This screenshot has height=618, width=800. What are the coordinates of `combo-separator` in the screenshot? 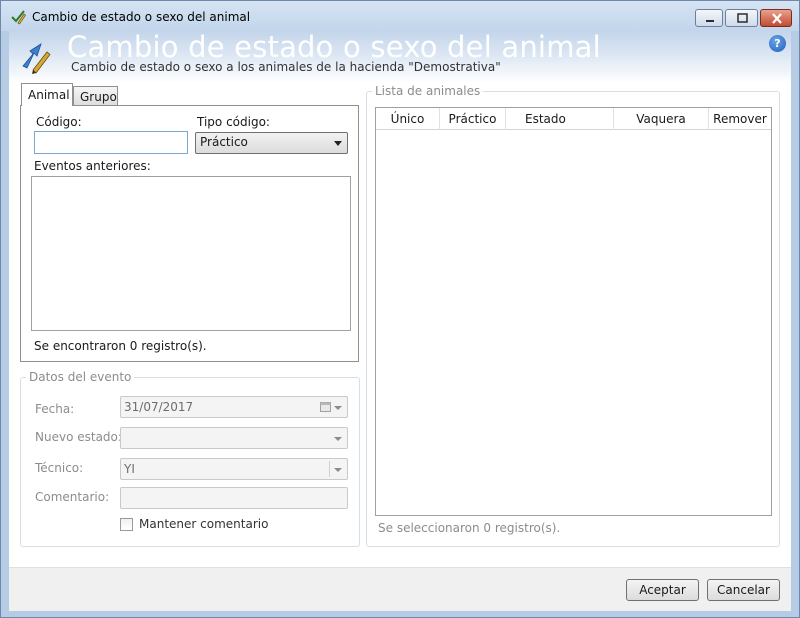 It's located at (329, 469).